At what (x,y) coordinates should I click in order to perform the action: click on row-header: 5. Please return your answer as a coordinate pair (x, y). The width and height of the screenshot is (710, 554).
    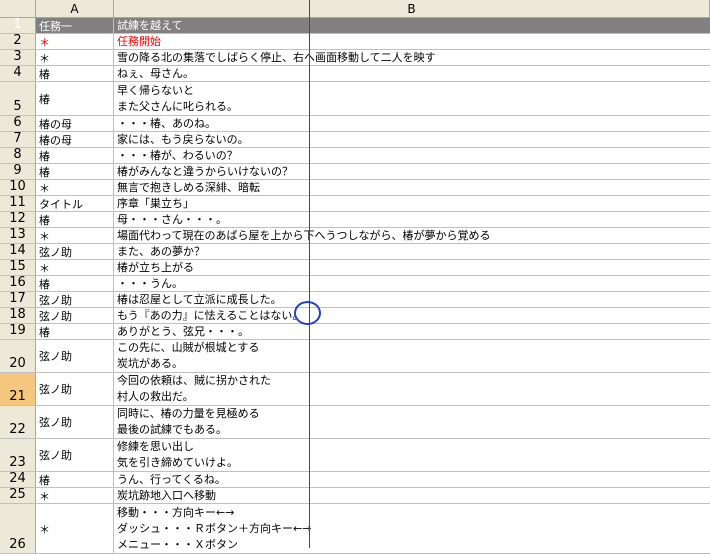
    Looking at the image, I should click on (18, 98).